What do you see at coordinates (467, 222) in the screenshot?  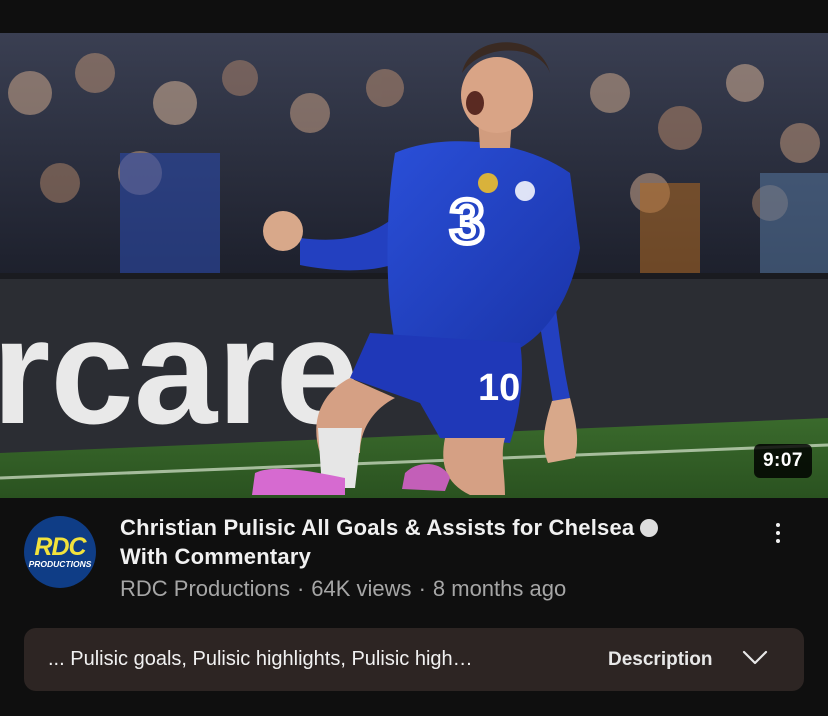 I see `sponsor-number: 3` at bounding box center [467, 222].